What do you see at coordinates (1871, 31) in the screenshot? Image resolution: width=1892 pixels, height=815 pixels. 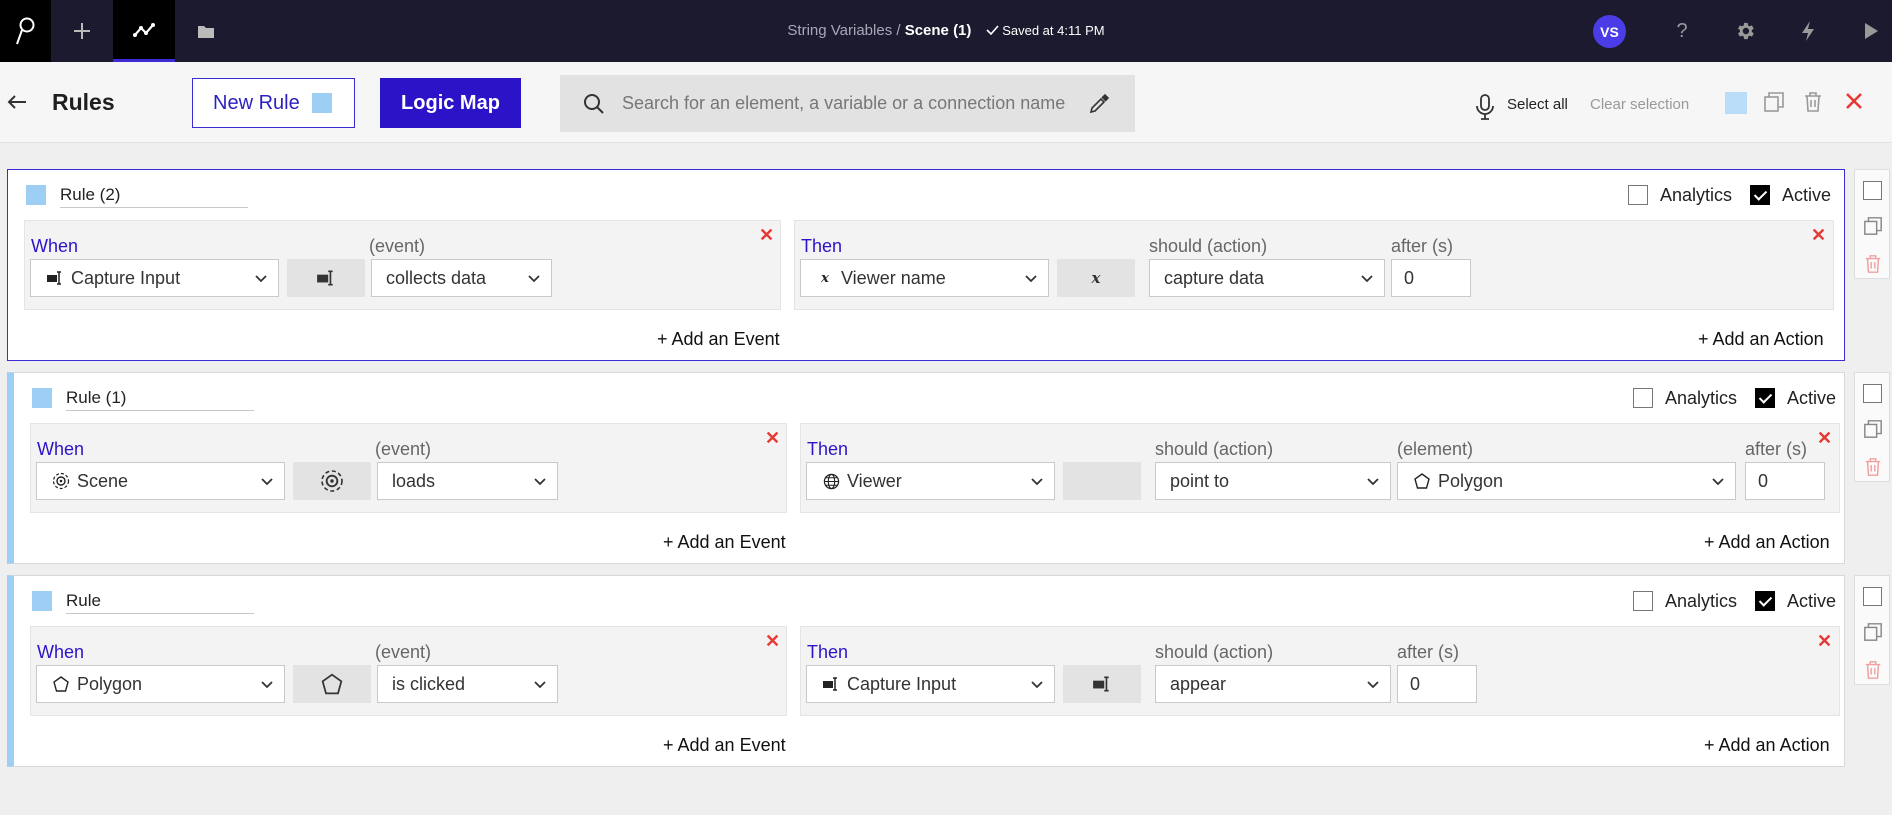 I see `play-button` at bounding box center [1871, 31].